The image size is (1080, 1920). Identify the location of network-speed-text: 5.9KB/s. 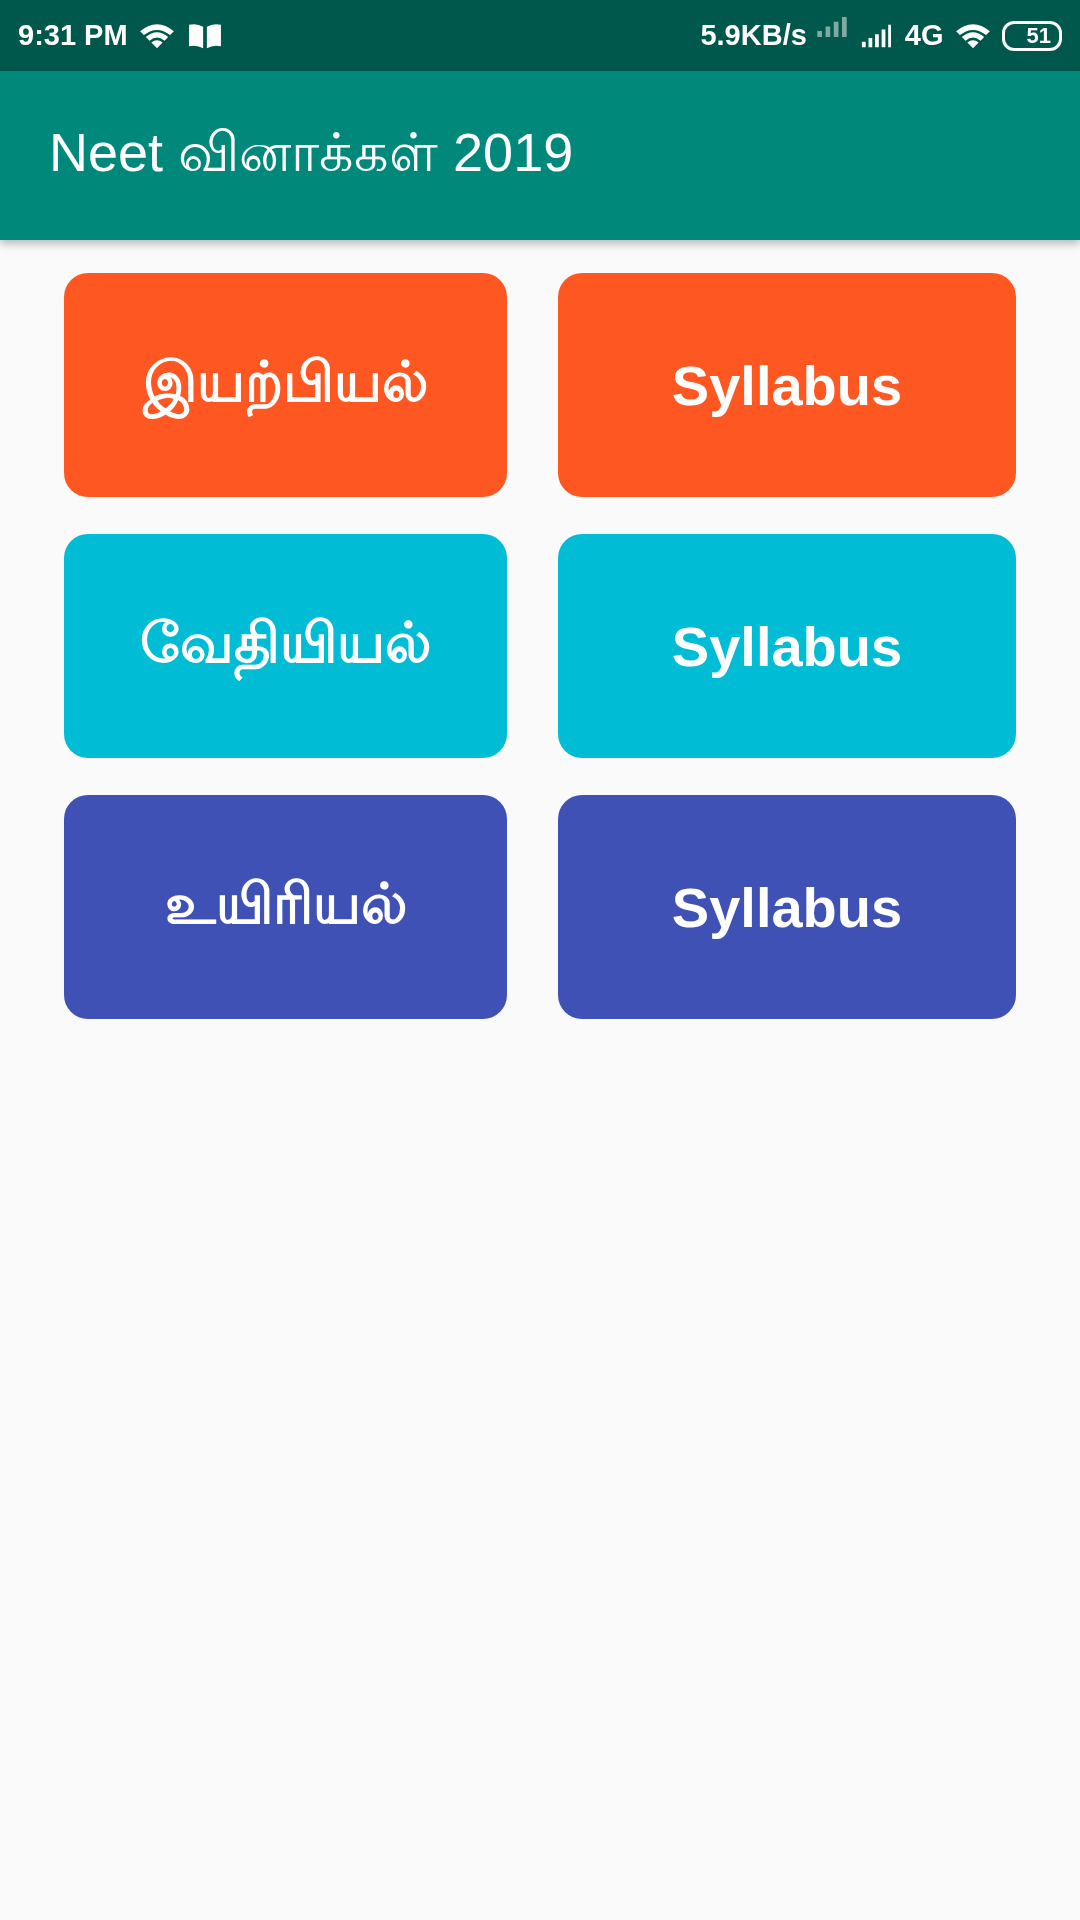
(753, 35).